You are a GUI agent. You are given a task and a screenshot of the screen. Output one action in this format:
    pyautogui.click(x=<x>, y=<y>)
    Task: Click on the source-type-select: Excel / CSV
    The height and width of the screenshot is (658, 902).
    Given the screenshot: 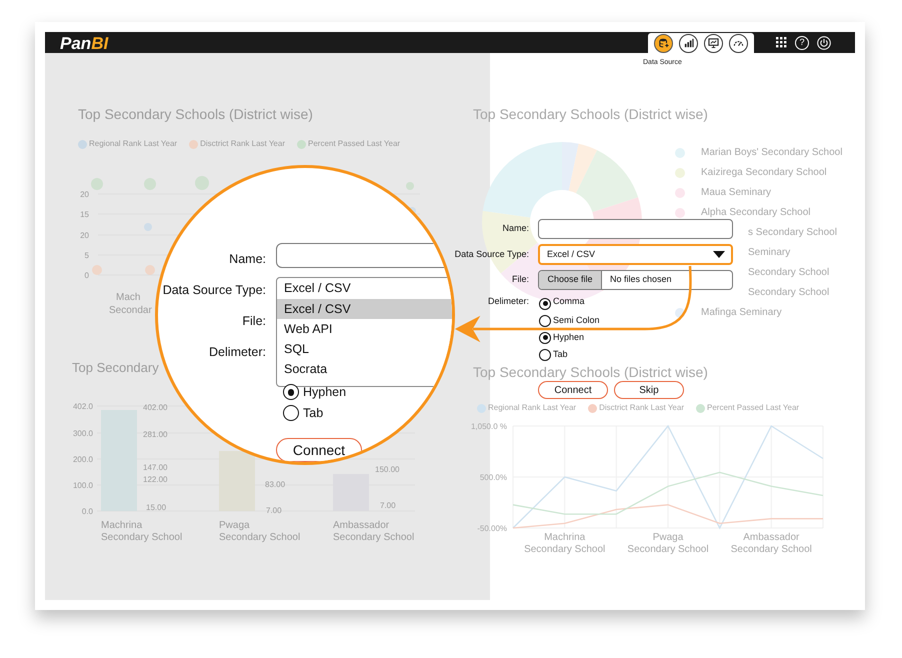 What is the action you would take?
    pyautogui.click(x=635, y=254)
    